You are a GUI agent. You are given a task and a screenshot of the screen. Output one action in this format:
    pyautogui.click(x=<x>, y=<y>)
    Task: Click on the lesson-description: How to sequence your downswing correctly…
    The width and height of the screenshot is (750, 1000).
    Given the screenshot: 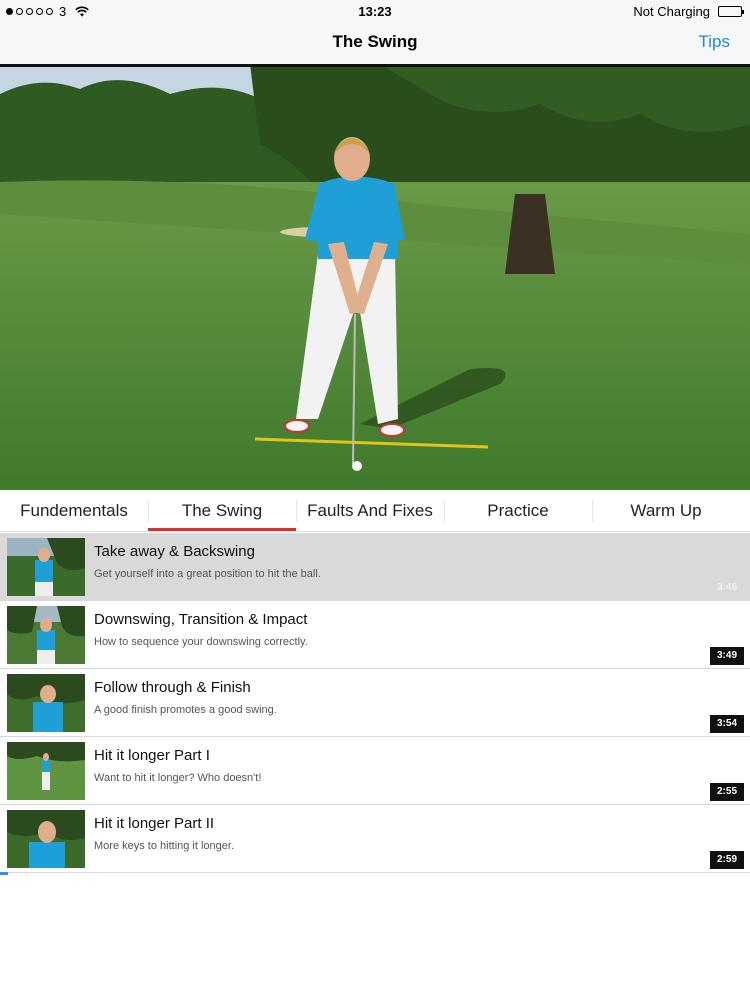 What is the action you would take?
    pyautogui.click(x=201, y=642)
    